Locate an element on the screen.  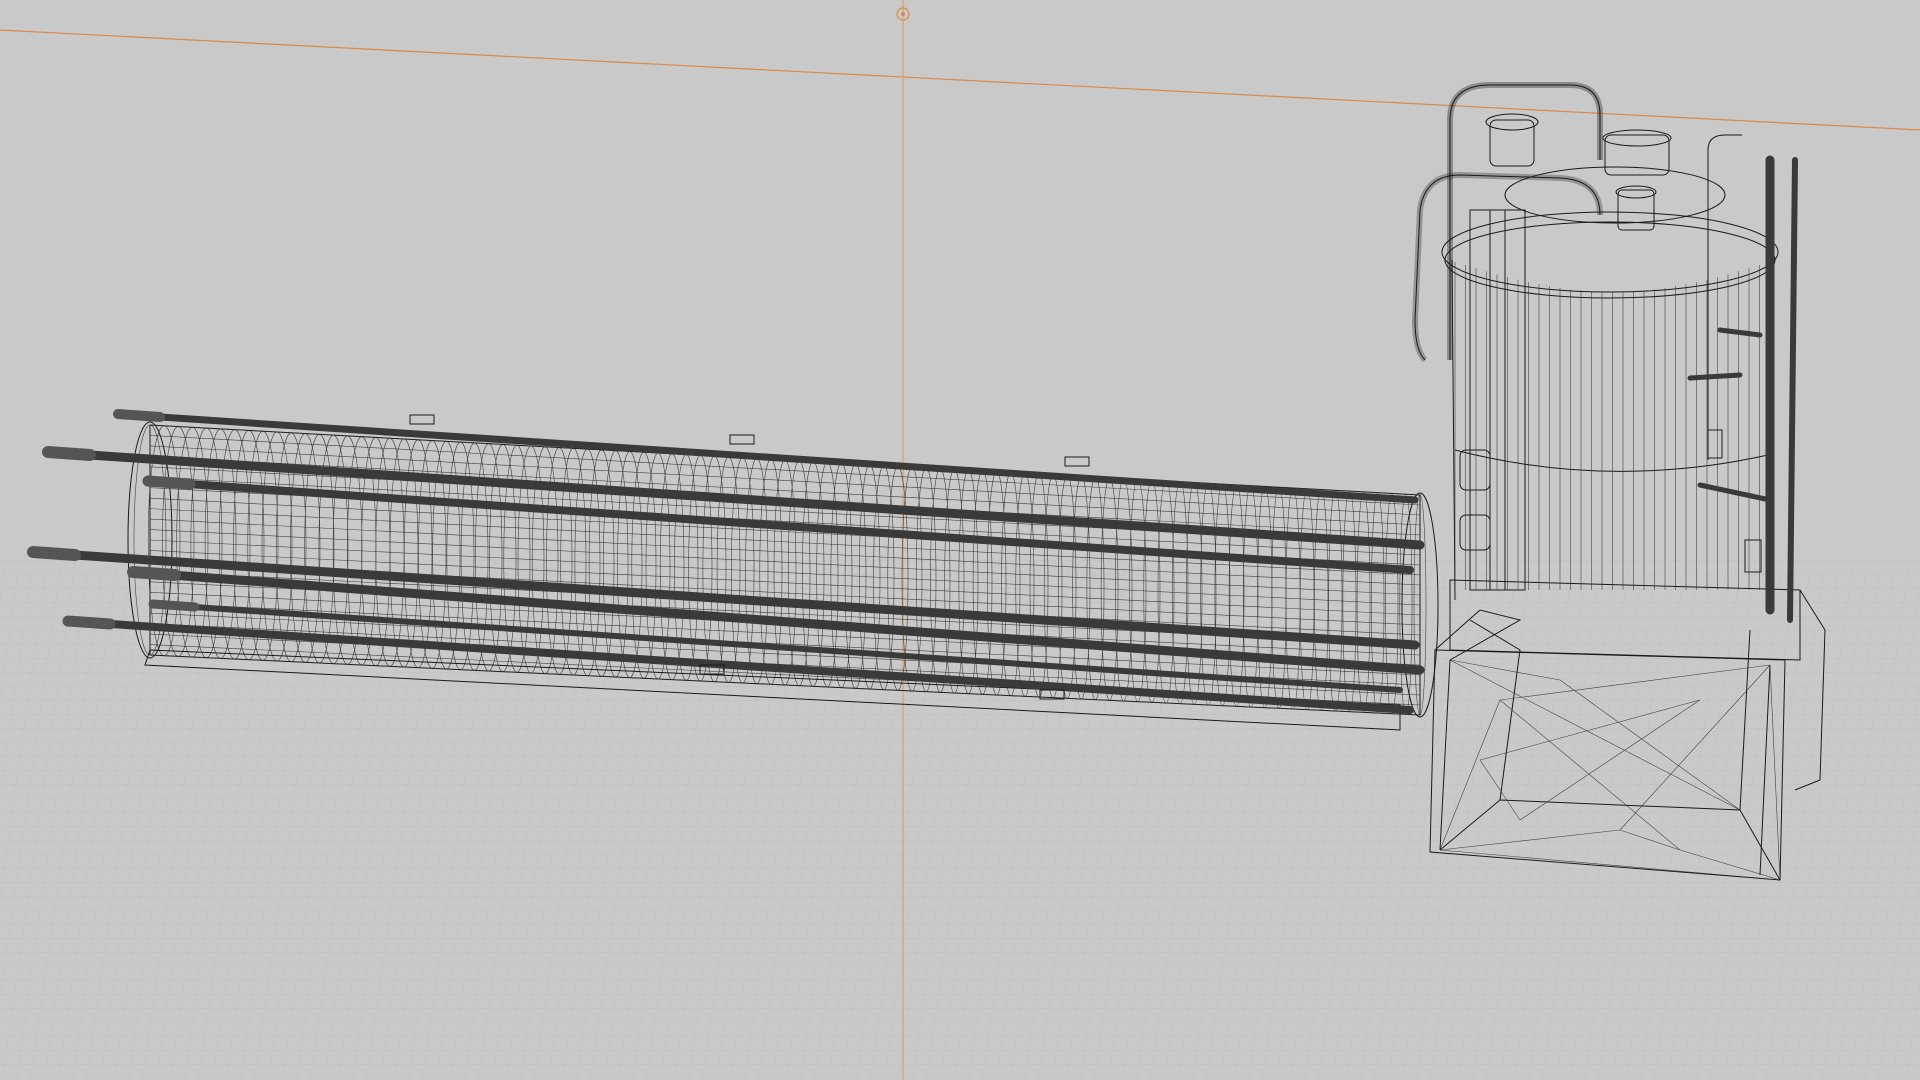
tube-rod is located at coordinates (772, 457).